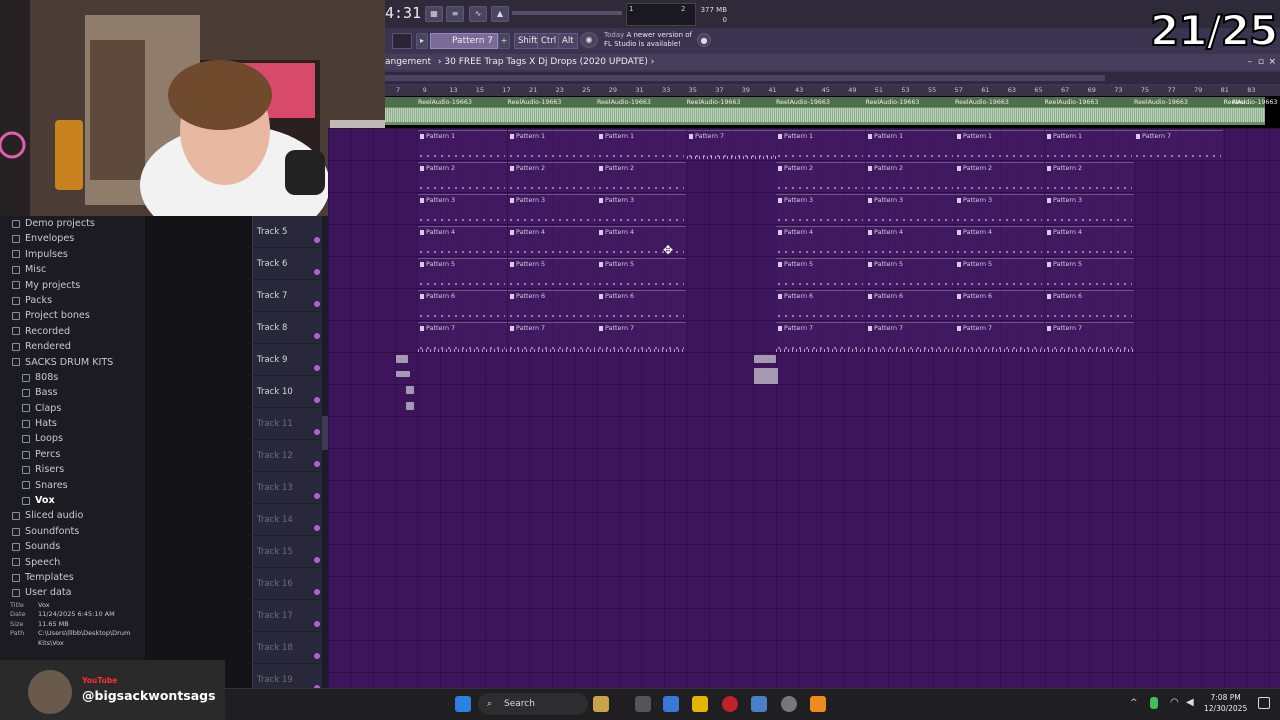 This screenshot has width=1280, height=720. What do you see at coordinates (72, 423) in the screenshot?
I see `browser-item: Hats` at bounding box center [72, 423].